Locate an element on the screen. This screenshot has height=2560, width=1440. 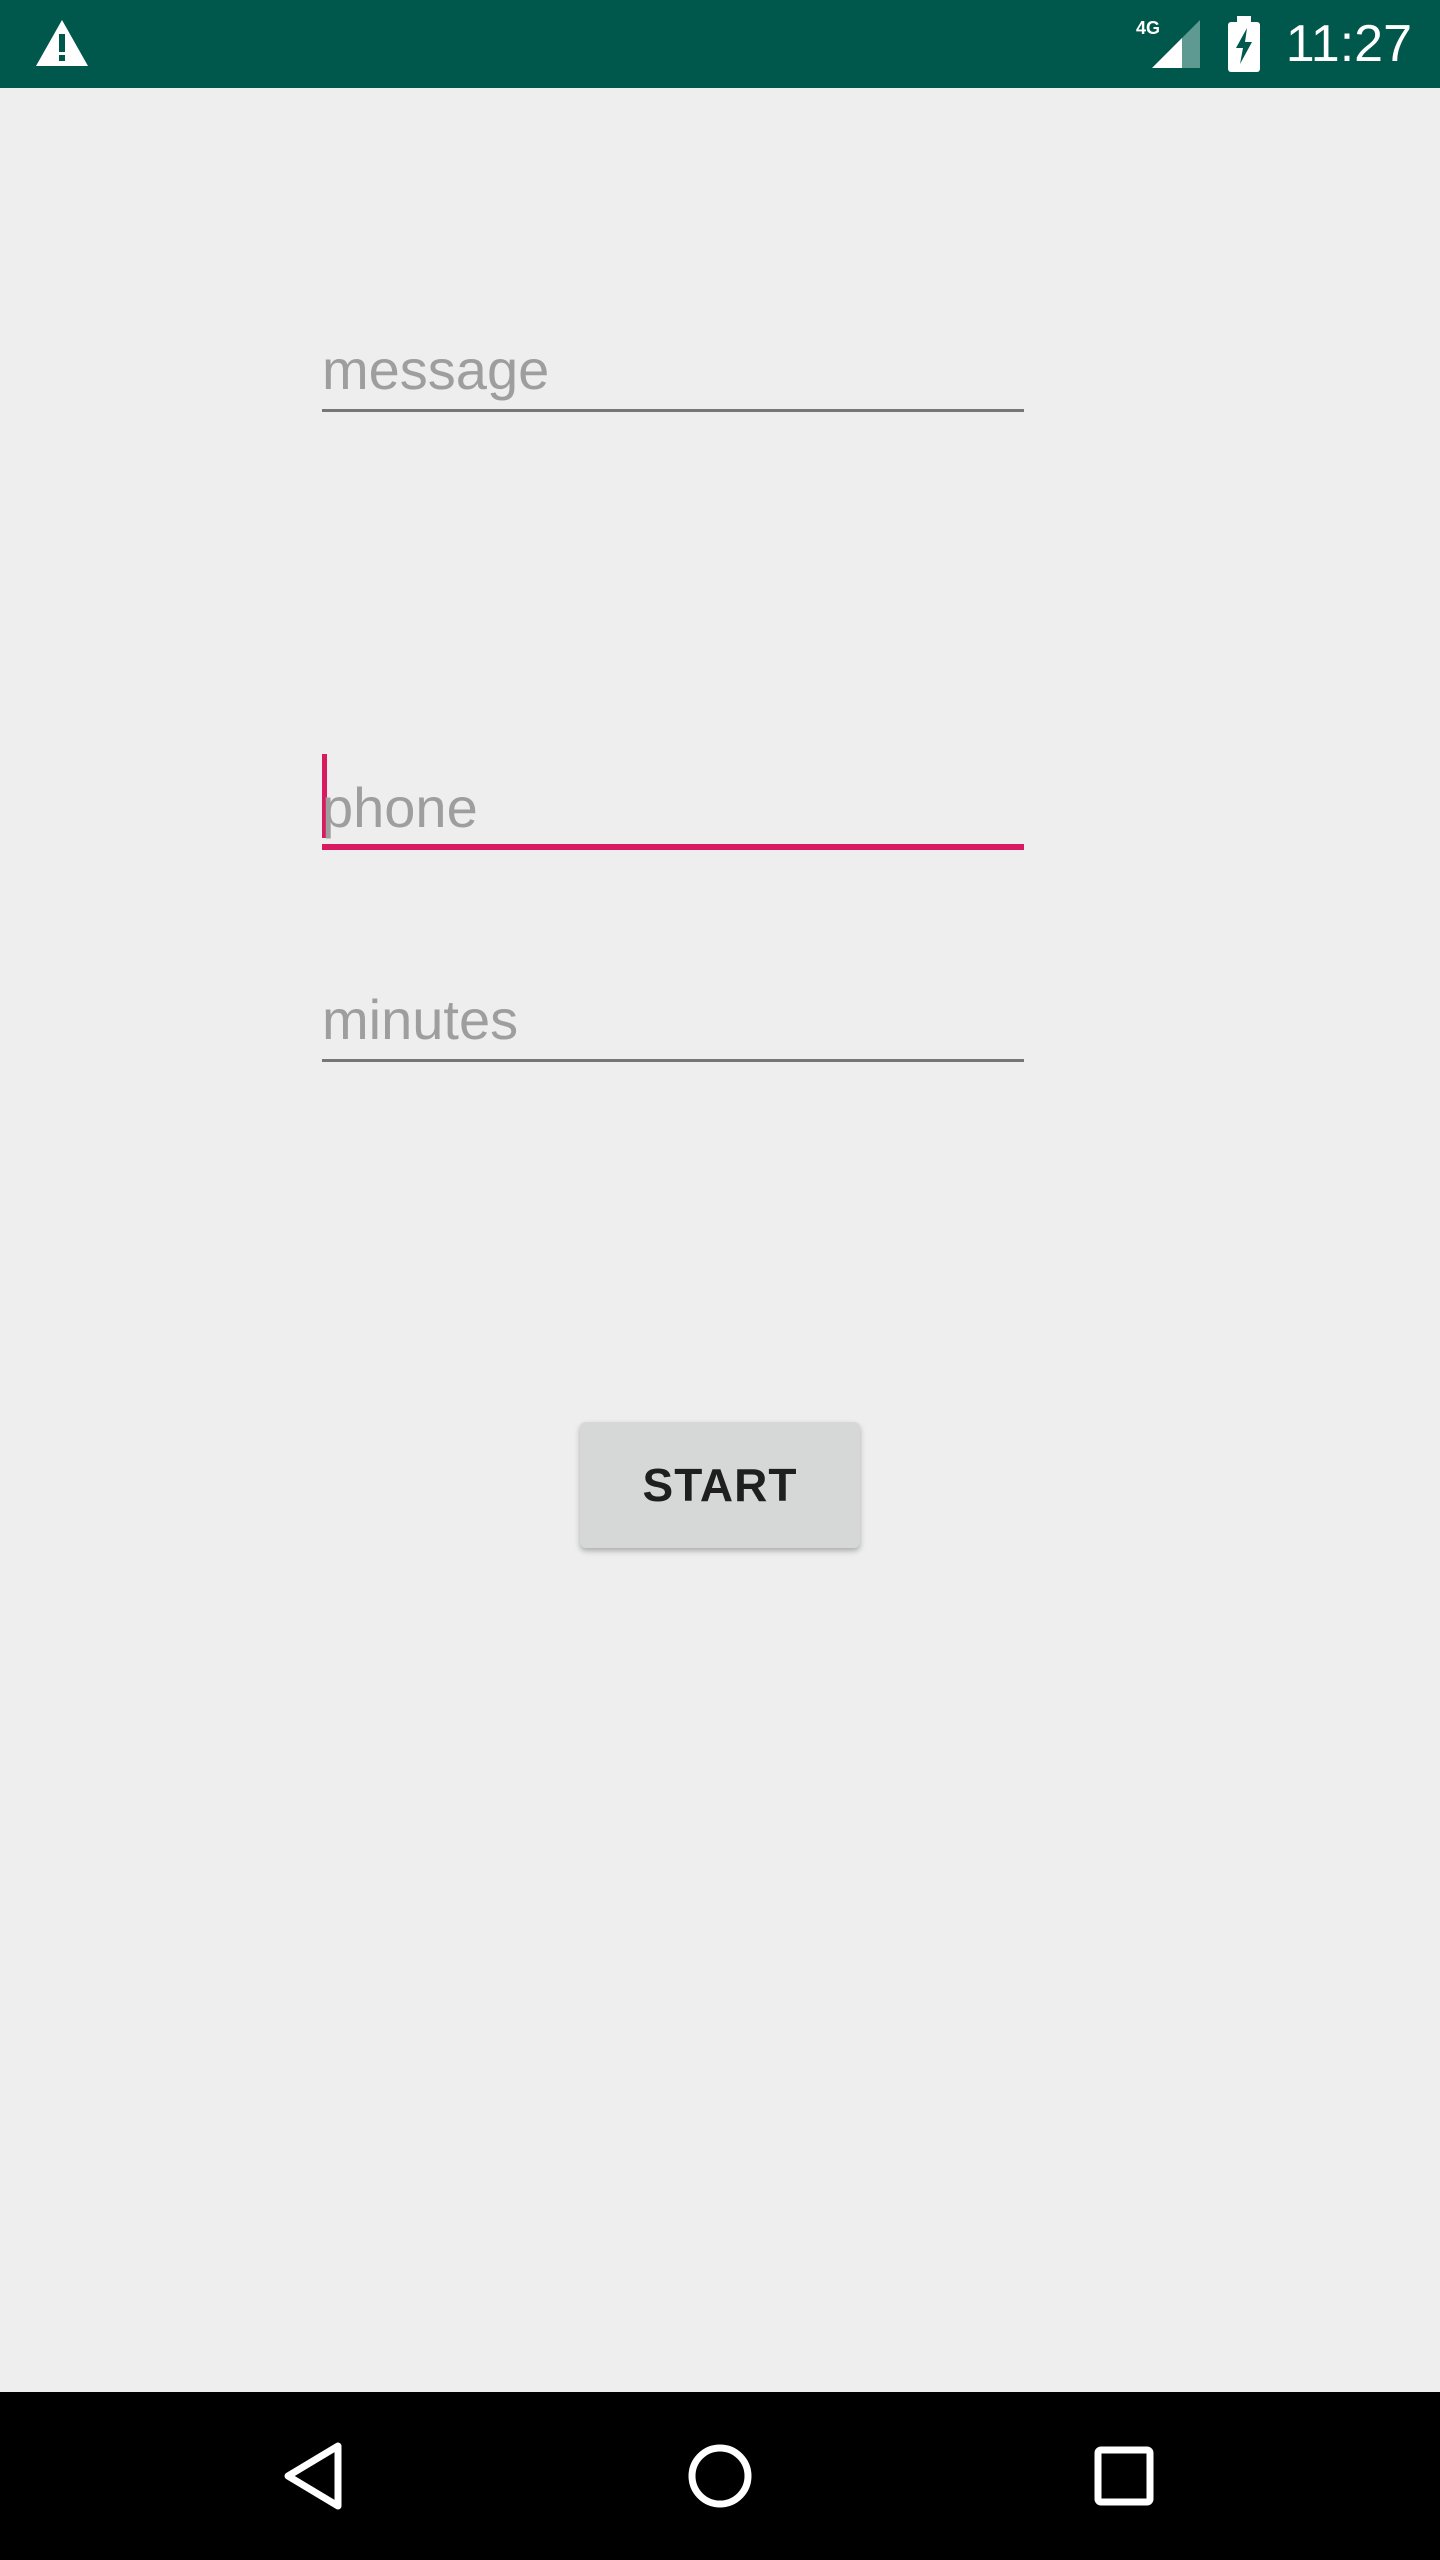
phone-placeholder: phone is located at coordinates (400, 807).